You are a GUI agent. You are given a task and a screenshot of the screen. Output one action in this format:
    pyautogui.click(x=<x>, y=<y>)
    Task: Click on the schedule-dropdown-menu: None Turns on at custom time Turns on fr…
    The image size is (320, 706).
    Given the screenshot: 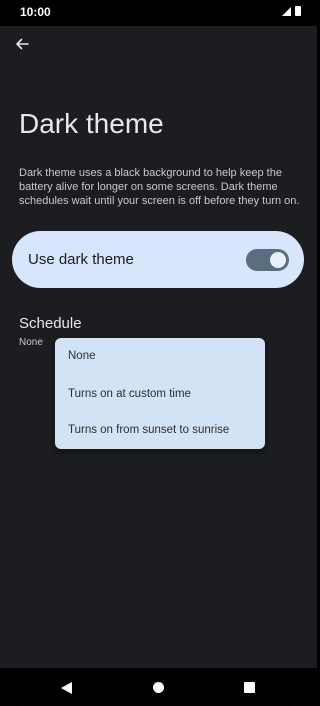 What is the action you would take?
    pyautogui.click(x=160, y=393)
    